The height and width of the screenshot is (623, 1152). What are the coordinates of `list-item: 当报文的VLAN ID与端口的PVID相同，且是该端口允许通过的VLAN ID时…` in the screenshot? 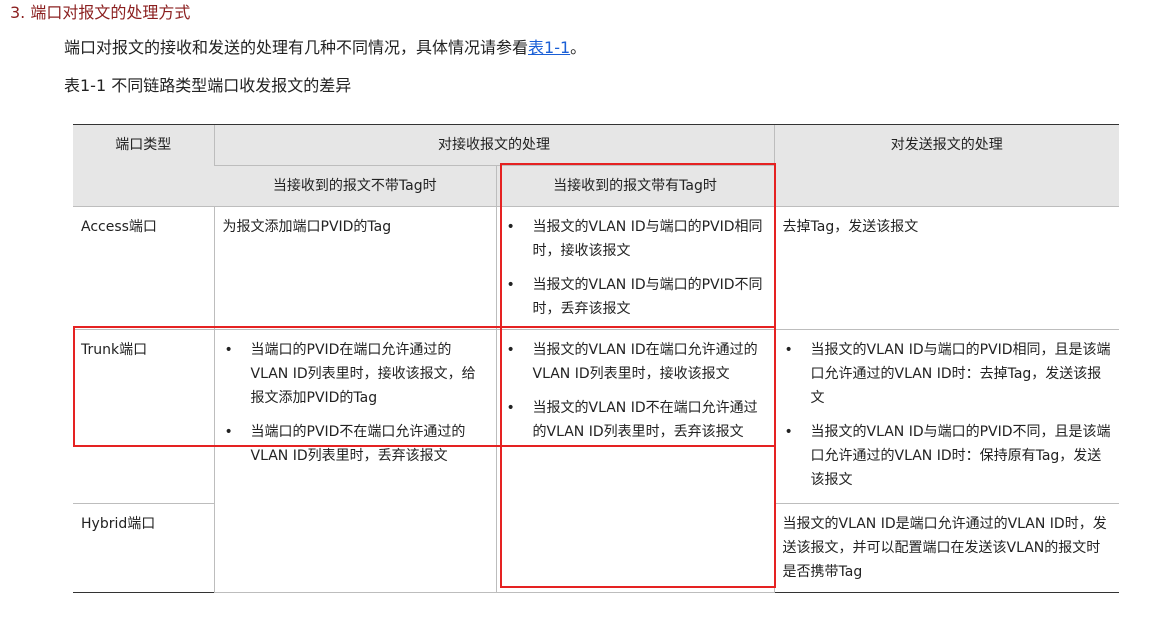 It's located at (947, 374).